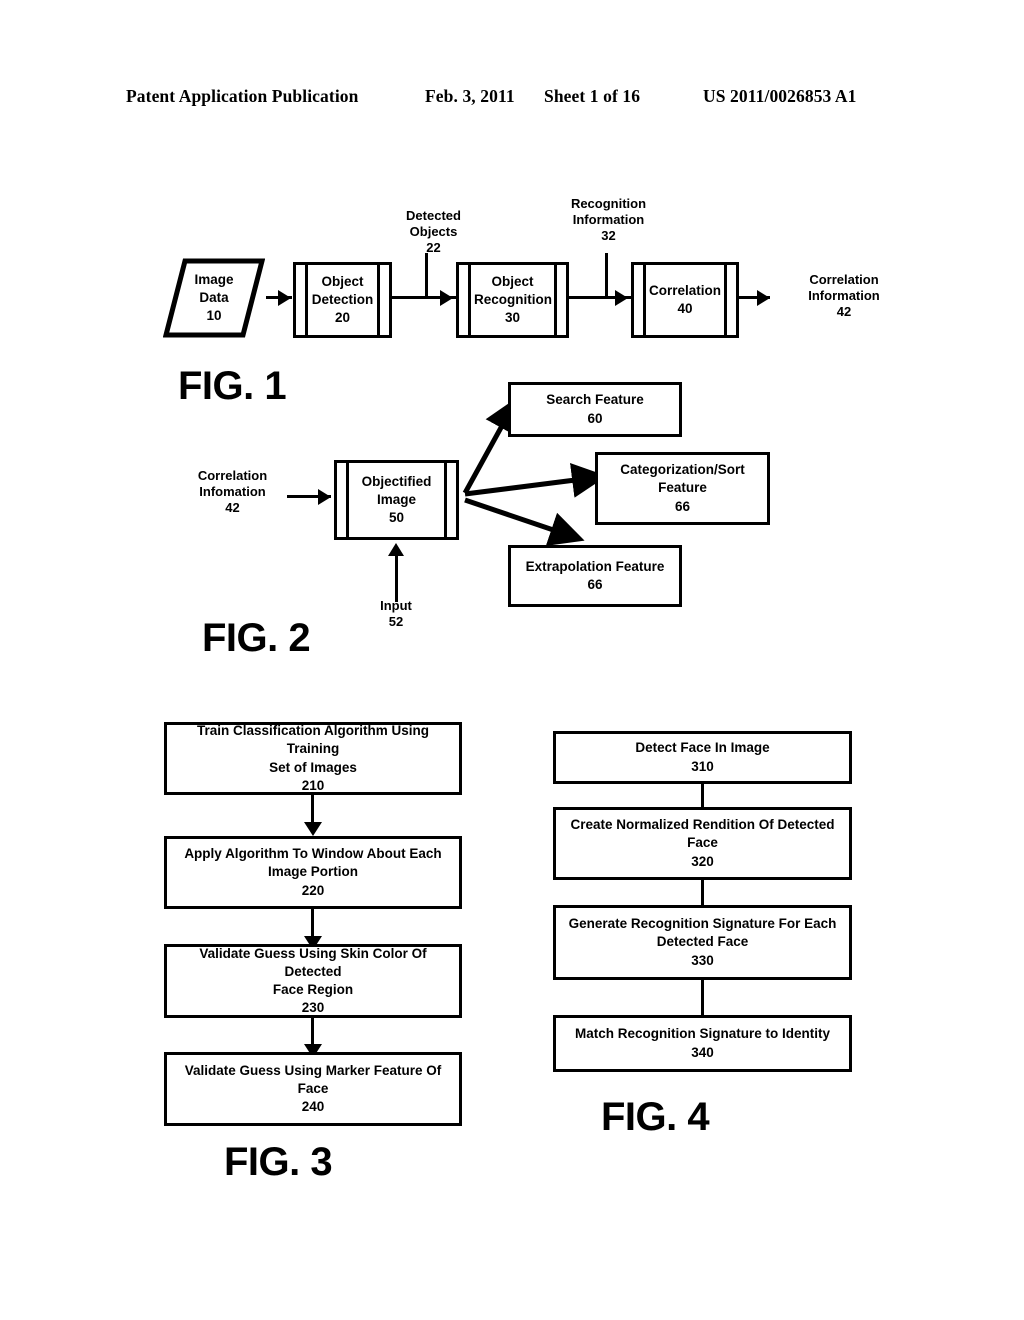 The image size is (1024, 1320). I want to click on figure-4-step-1-text: Detect Face In Image 310, so click(702, 757).